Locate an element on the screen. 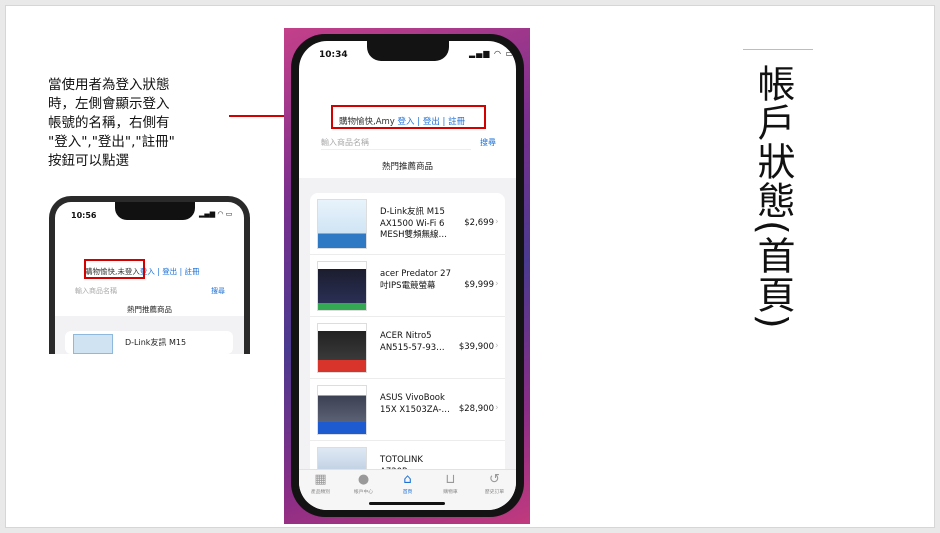  product-price: $39,900 is located at coordinates (476, 347).